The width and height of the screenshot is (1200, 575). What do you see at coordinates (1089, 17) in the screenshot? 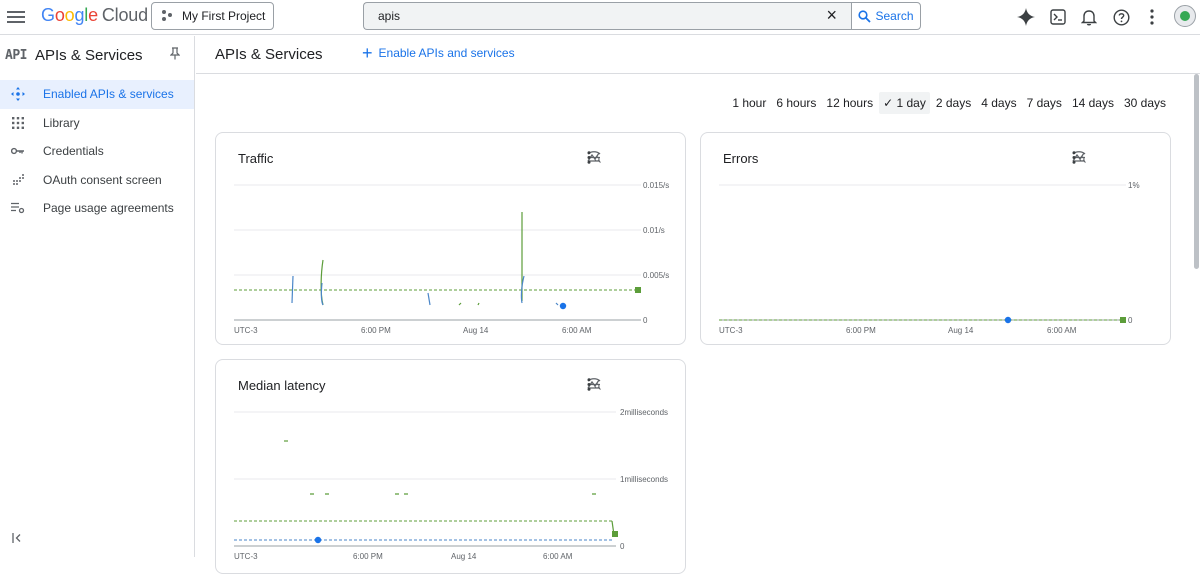
I see `notifications-bell-icon` at bounding box center [1089, 17].